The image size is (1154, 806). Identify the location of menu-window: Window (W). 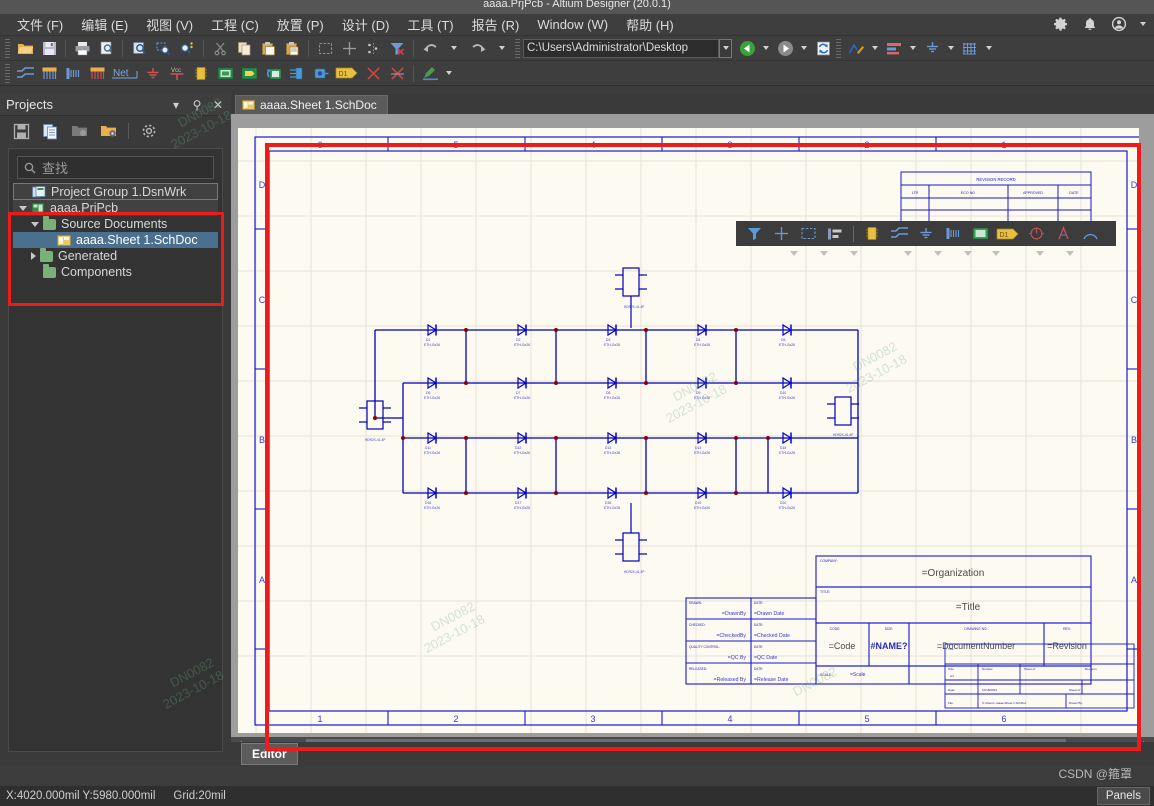
(572, 24).